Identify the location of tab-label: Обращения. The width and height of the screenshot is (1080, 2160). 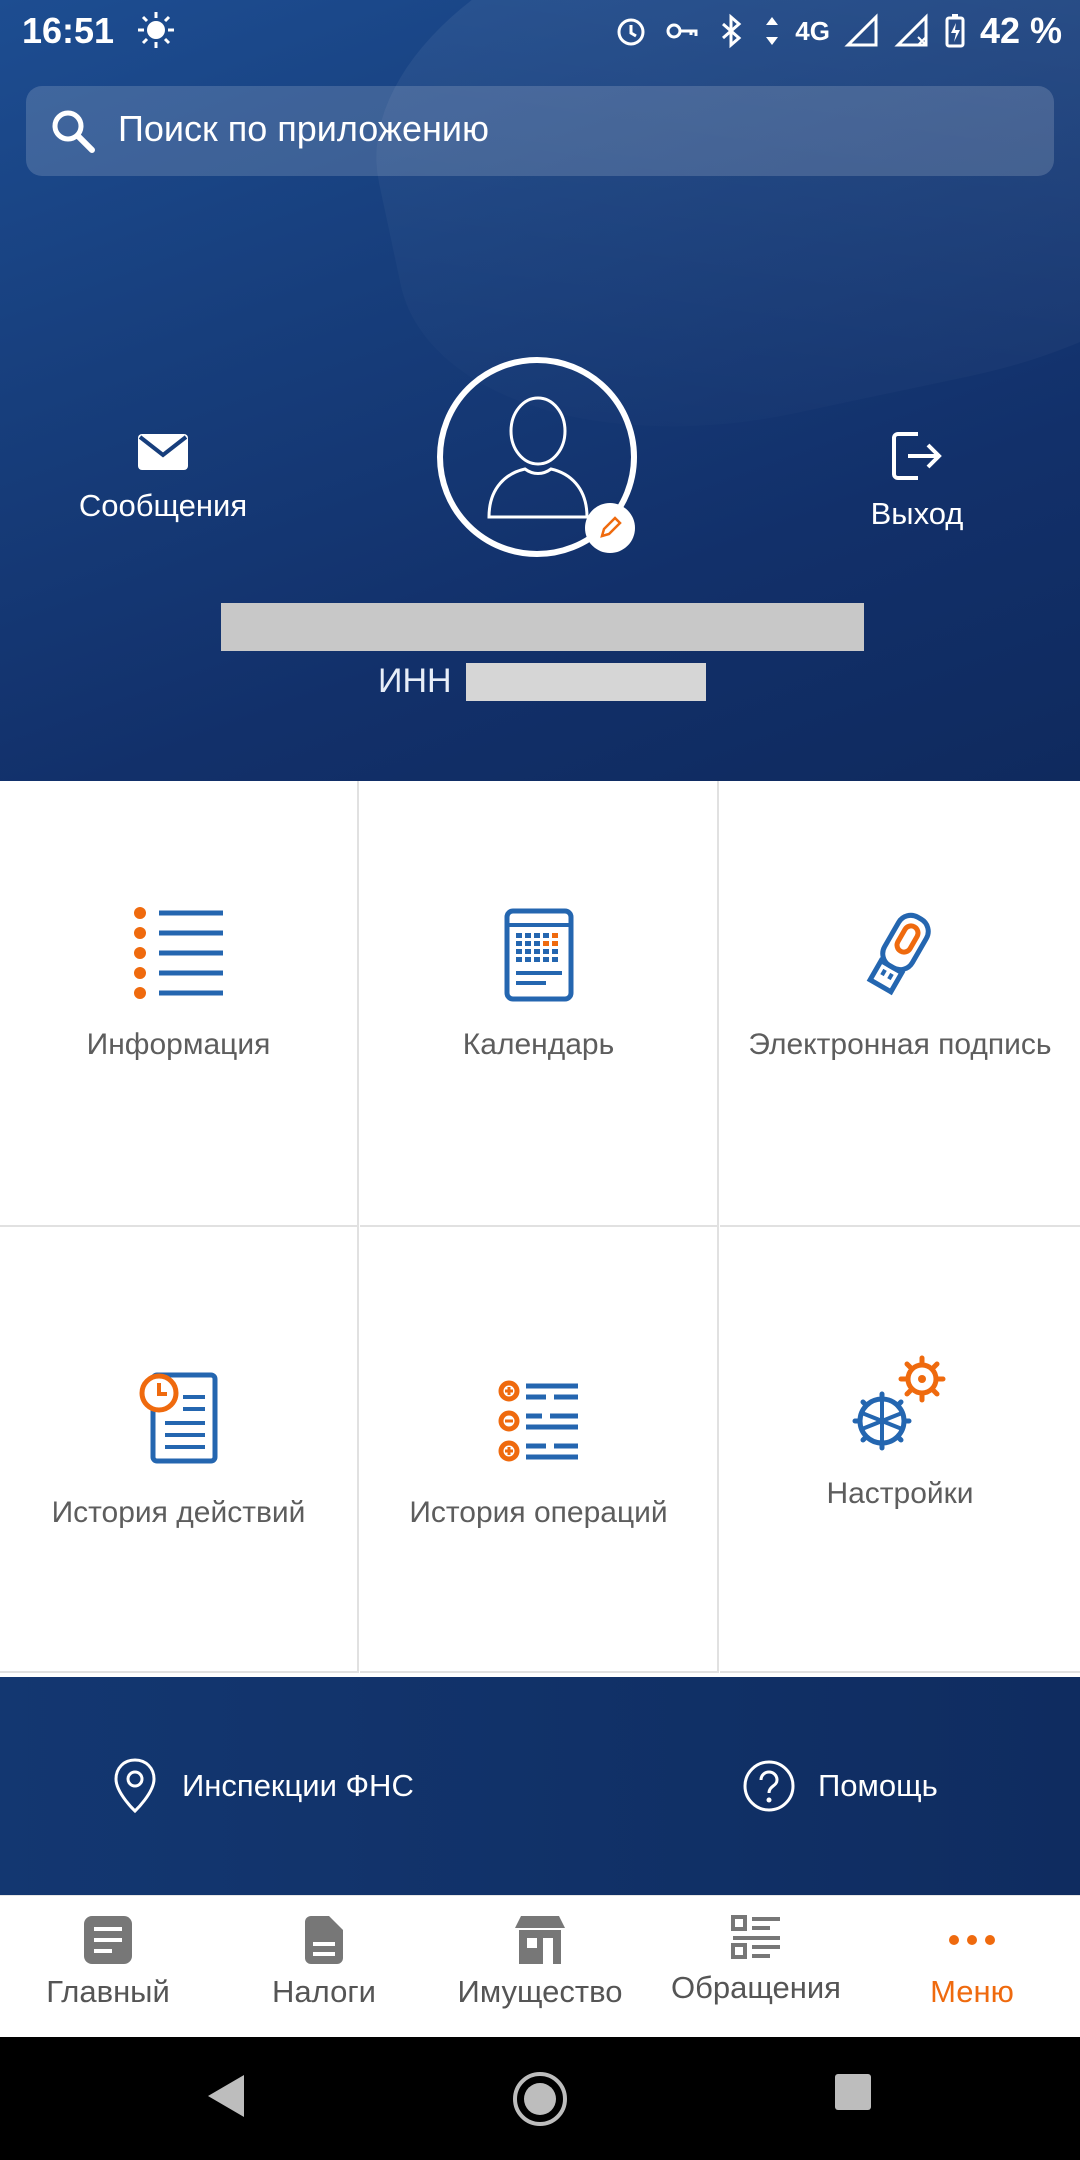
(756, 1987).